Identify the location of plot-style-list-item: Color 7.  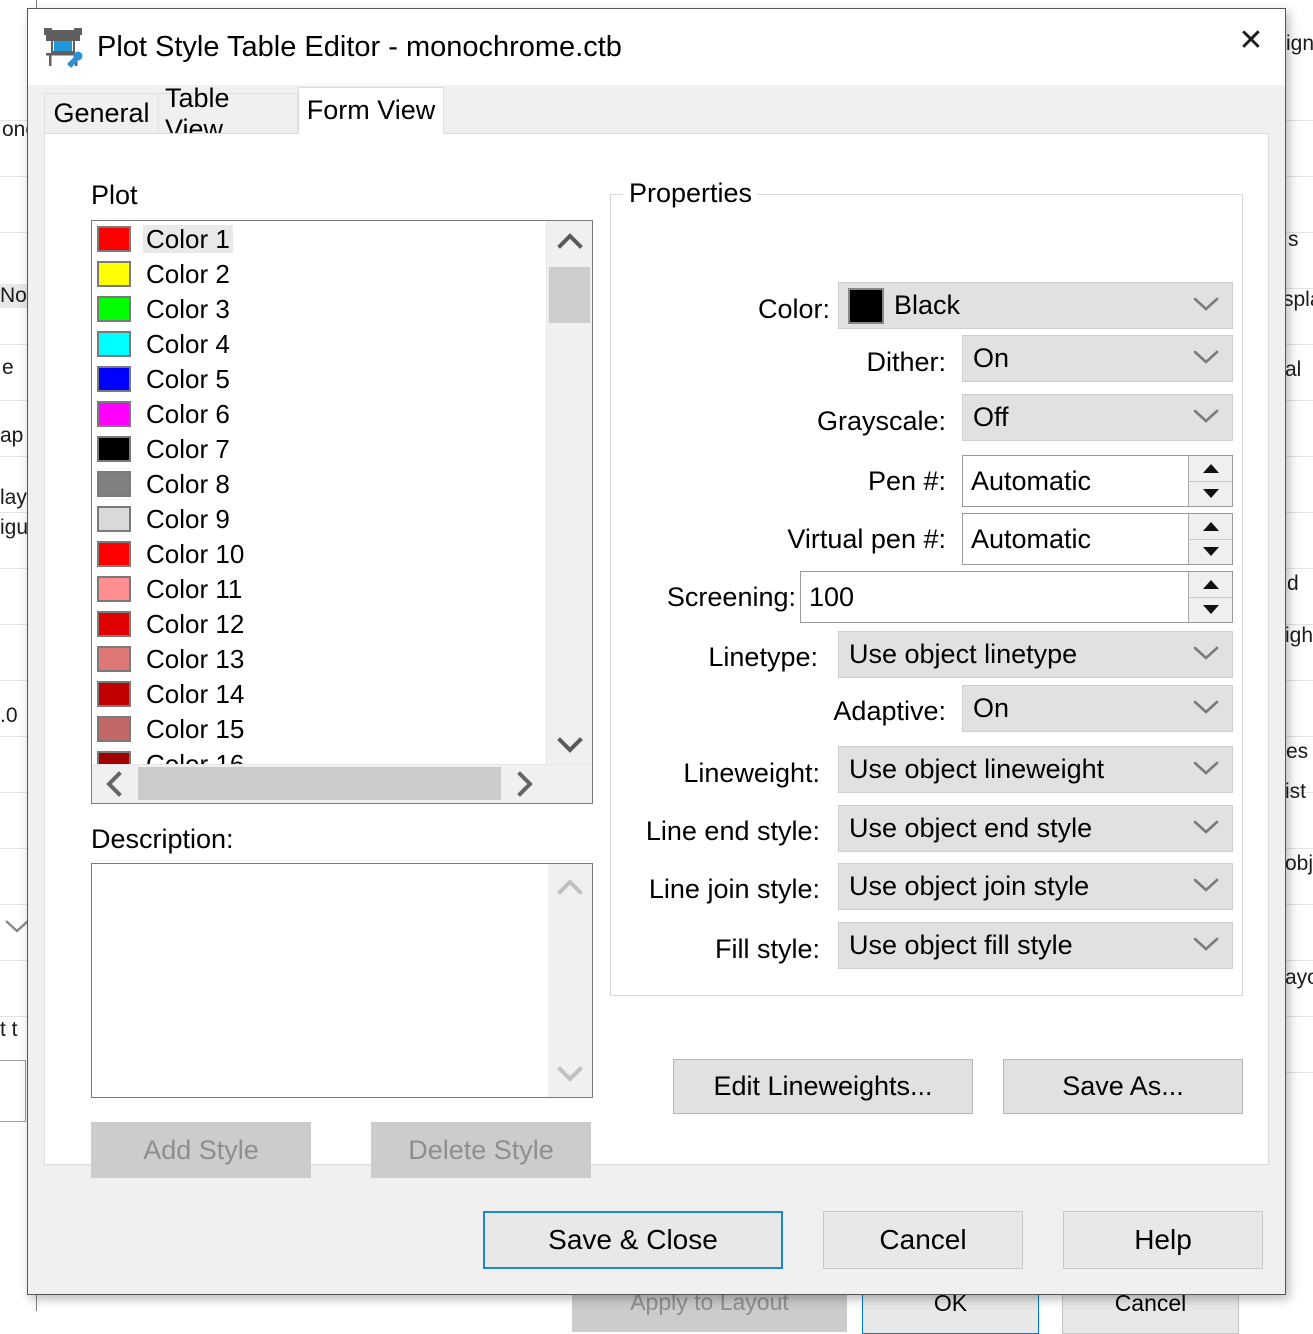
(319, 448).